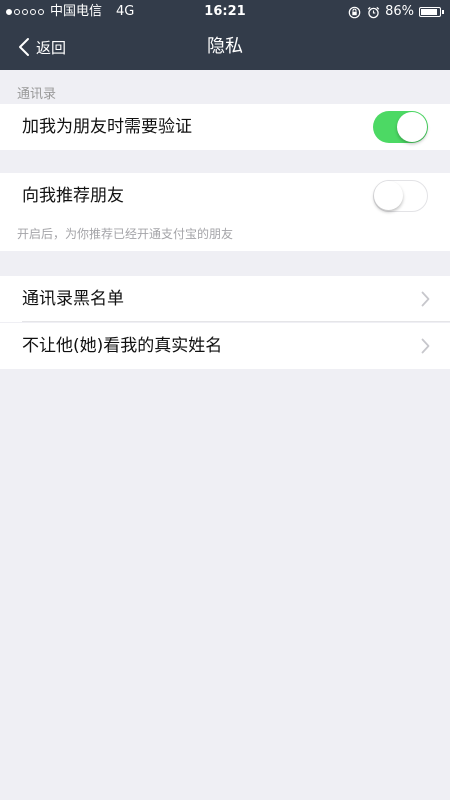 The width and height of the screenshot is (450, 800). What do you see at coordinates (107, 127) in the screenshot?
I see `setting-verify-label: 加我为朋友时需要验证` at bounding box center [107, 127].